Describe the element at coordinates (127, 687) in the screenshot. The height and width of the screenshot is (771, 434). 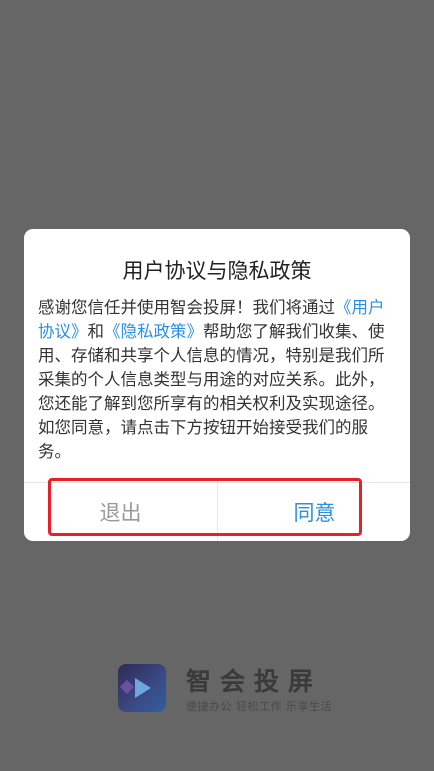
I see `logo-diamond-shape` at that location.